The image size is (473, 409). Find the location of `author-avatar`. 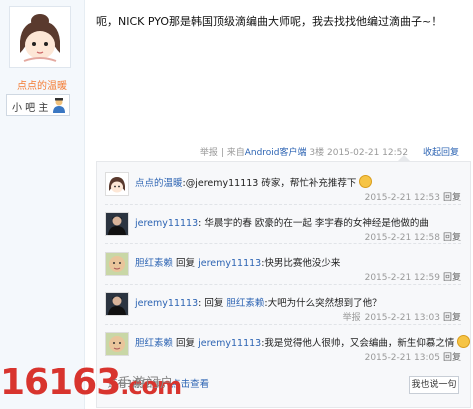

author-avatar is located at coordinates (40, 37).